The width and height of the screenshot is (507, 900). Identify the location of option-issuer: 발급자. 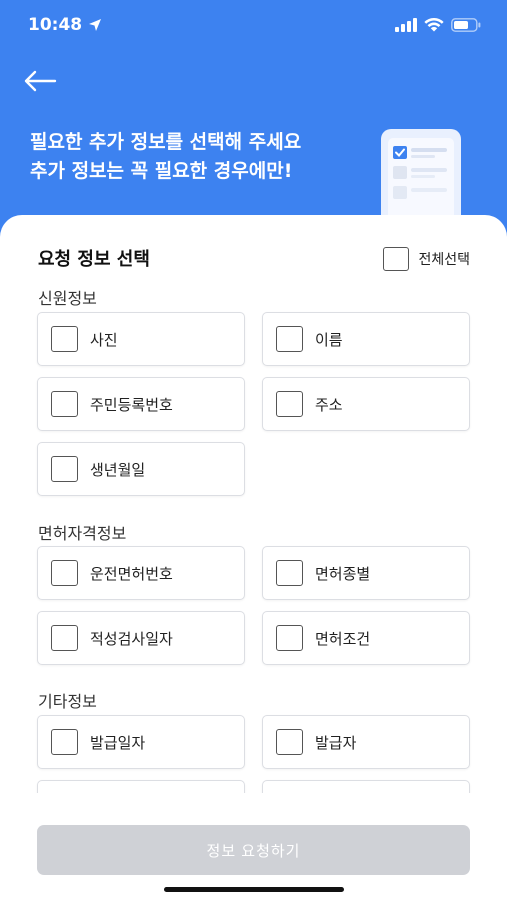
(366, 742).